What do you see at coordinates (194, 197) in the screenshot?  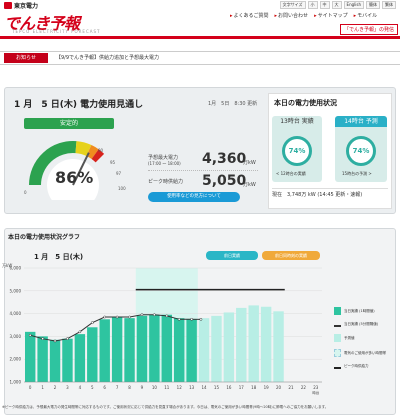 I see `how-to-read-button: 使用率などの見方について` at bounding box center [194, 197].